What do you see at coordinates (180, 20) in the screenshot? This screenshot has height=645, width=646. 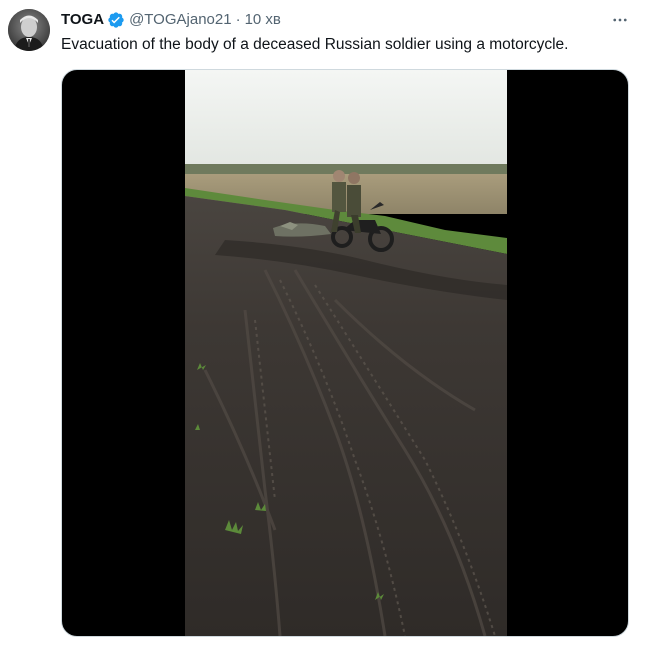 I see `user-handle: @TOGAjano21` at bounding box center [180, 20].